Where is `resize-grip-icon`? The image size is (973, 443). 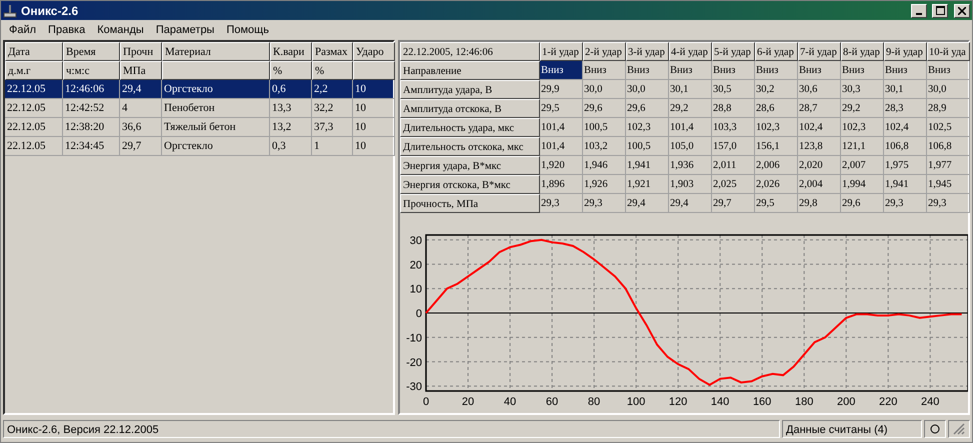
resize-grip-icon is located at coordinates (959, 428).